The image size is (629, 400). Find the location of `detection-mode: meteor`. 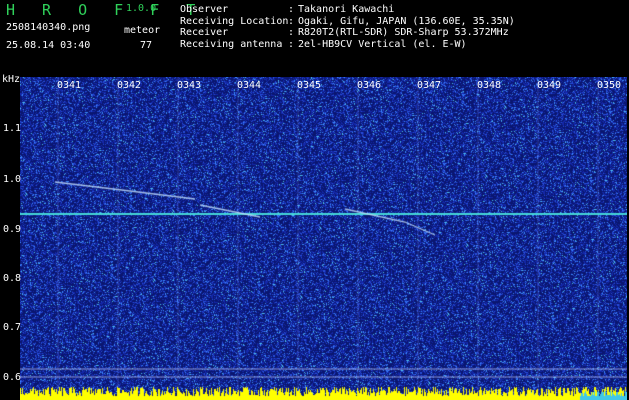

detection-mode: meteor is located at coordinates (142, 30).